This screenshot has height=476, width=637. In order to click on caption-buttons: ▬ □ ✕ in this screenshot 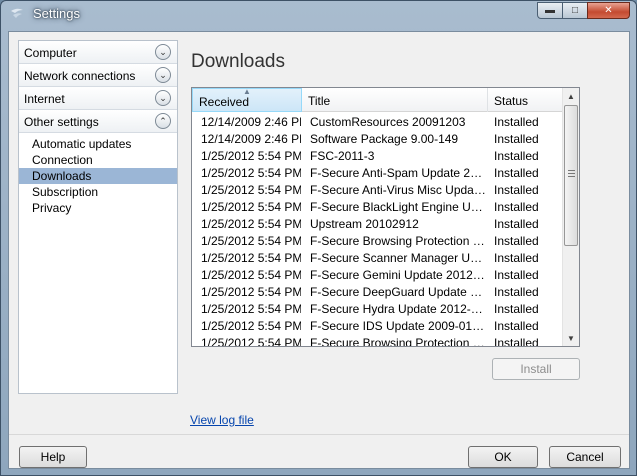, I will do `click(583, 10)`.